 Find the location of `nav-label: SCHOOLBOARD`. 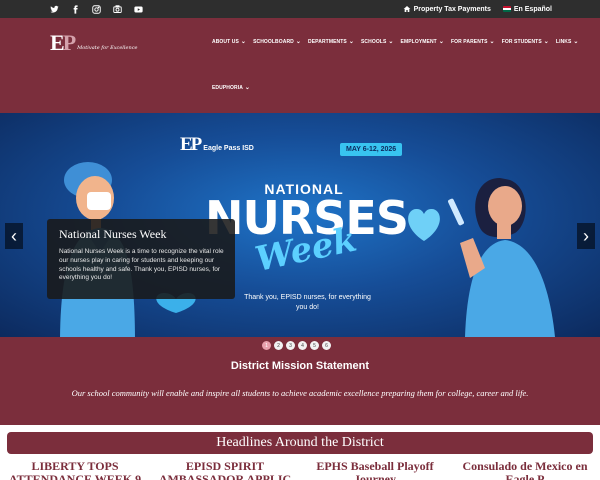

nav-label: SCHOOLBOARD is located at coordinates (273, 41).